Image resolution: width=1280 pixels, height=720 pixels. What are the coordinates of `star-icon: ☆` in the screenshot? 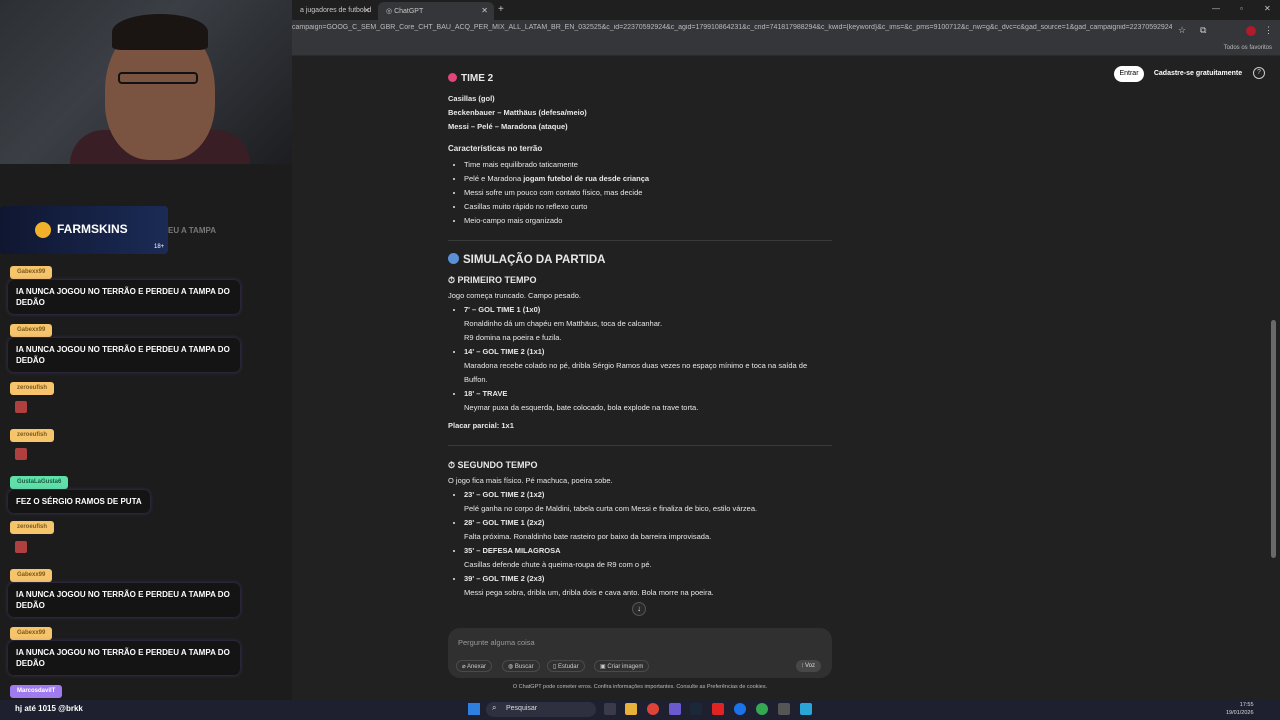 It's located at (1182, 30).